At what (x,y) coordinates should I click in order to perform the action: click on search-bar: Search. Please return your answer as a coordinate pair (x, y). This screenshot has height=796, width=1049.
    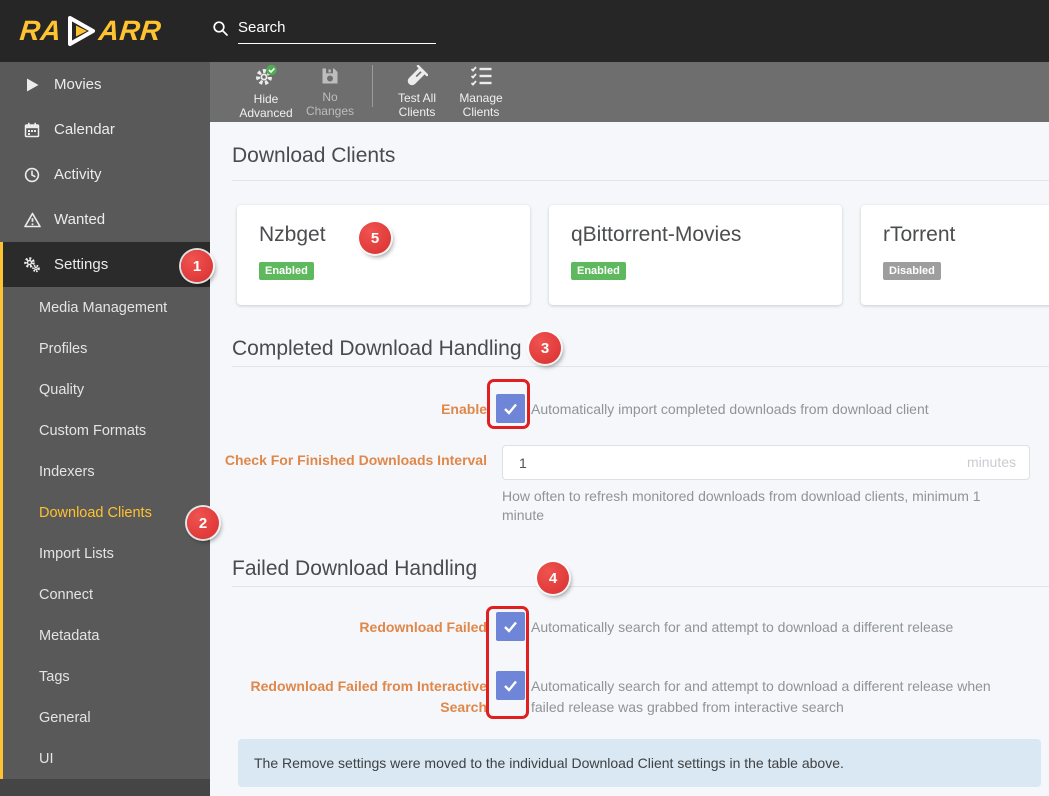
    Looking at the image, I should click on (324, 31).